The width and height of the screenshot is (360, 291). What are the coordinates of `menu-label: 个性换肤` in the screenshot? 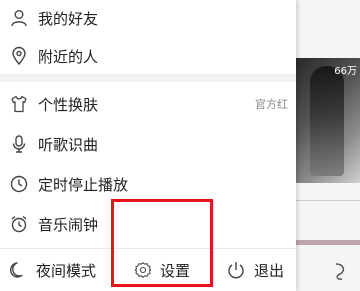 It's located at (68, 104).